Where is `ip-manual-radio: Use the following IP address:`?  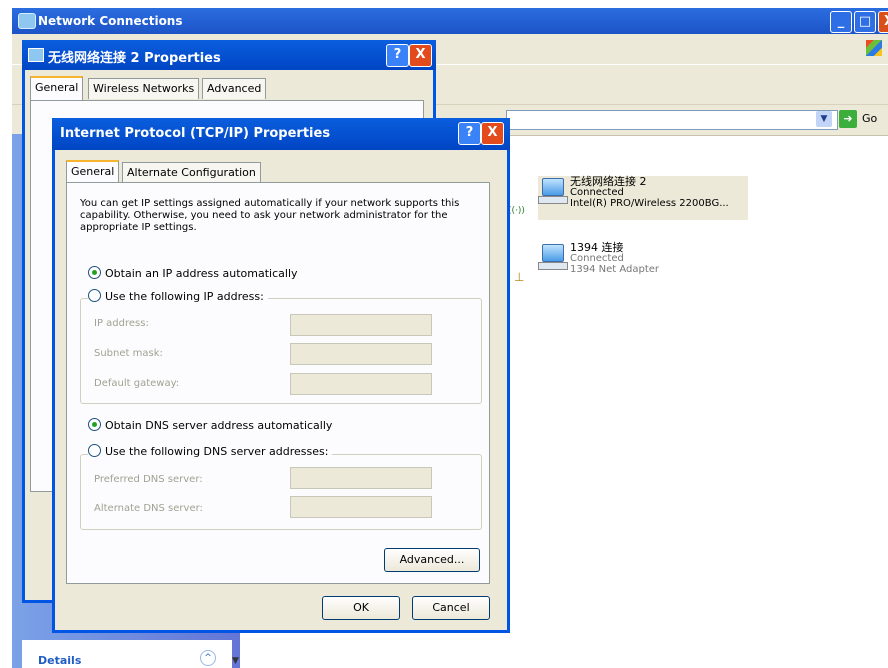 ip-manual-radio: Use the following IP address: is located at coordinates (178, 296).